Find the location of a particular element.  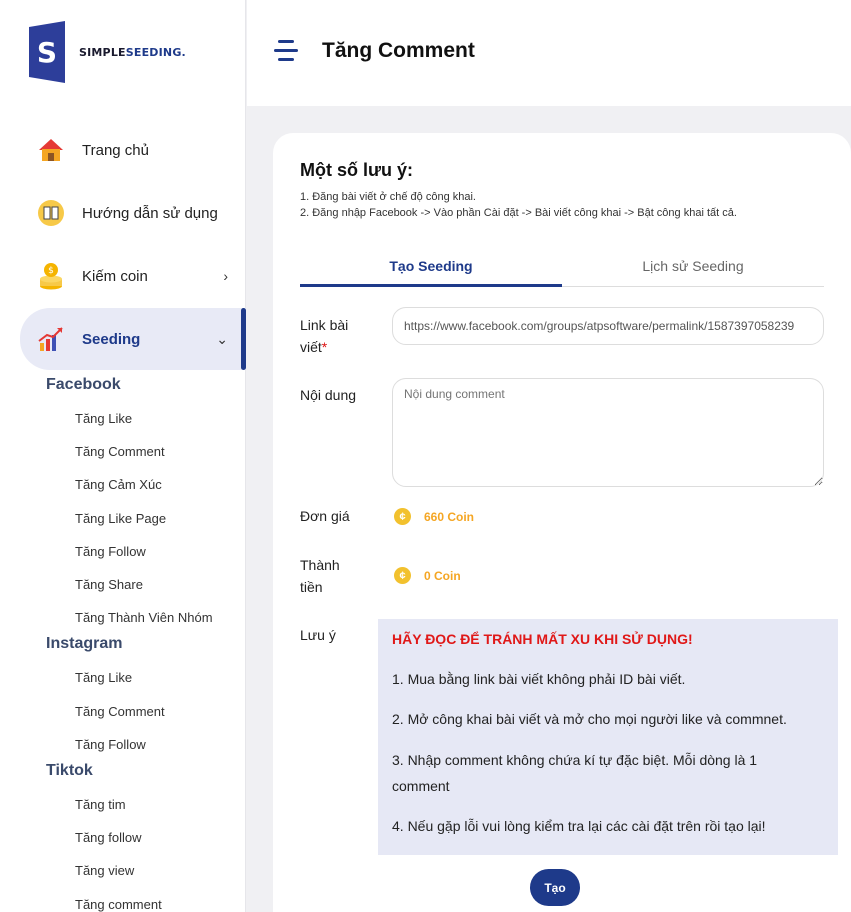

hamburger-menu-icon is located at coordinates (286, 51).